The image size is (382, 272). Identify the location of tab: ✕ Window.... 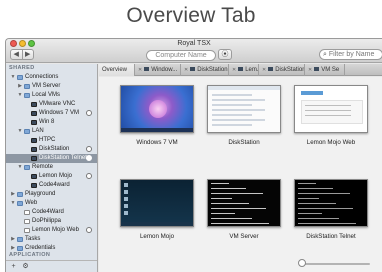
(158, 70).